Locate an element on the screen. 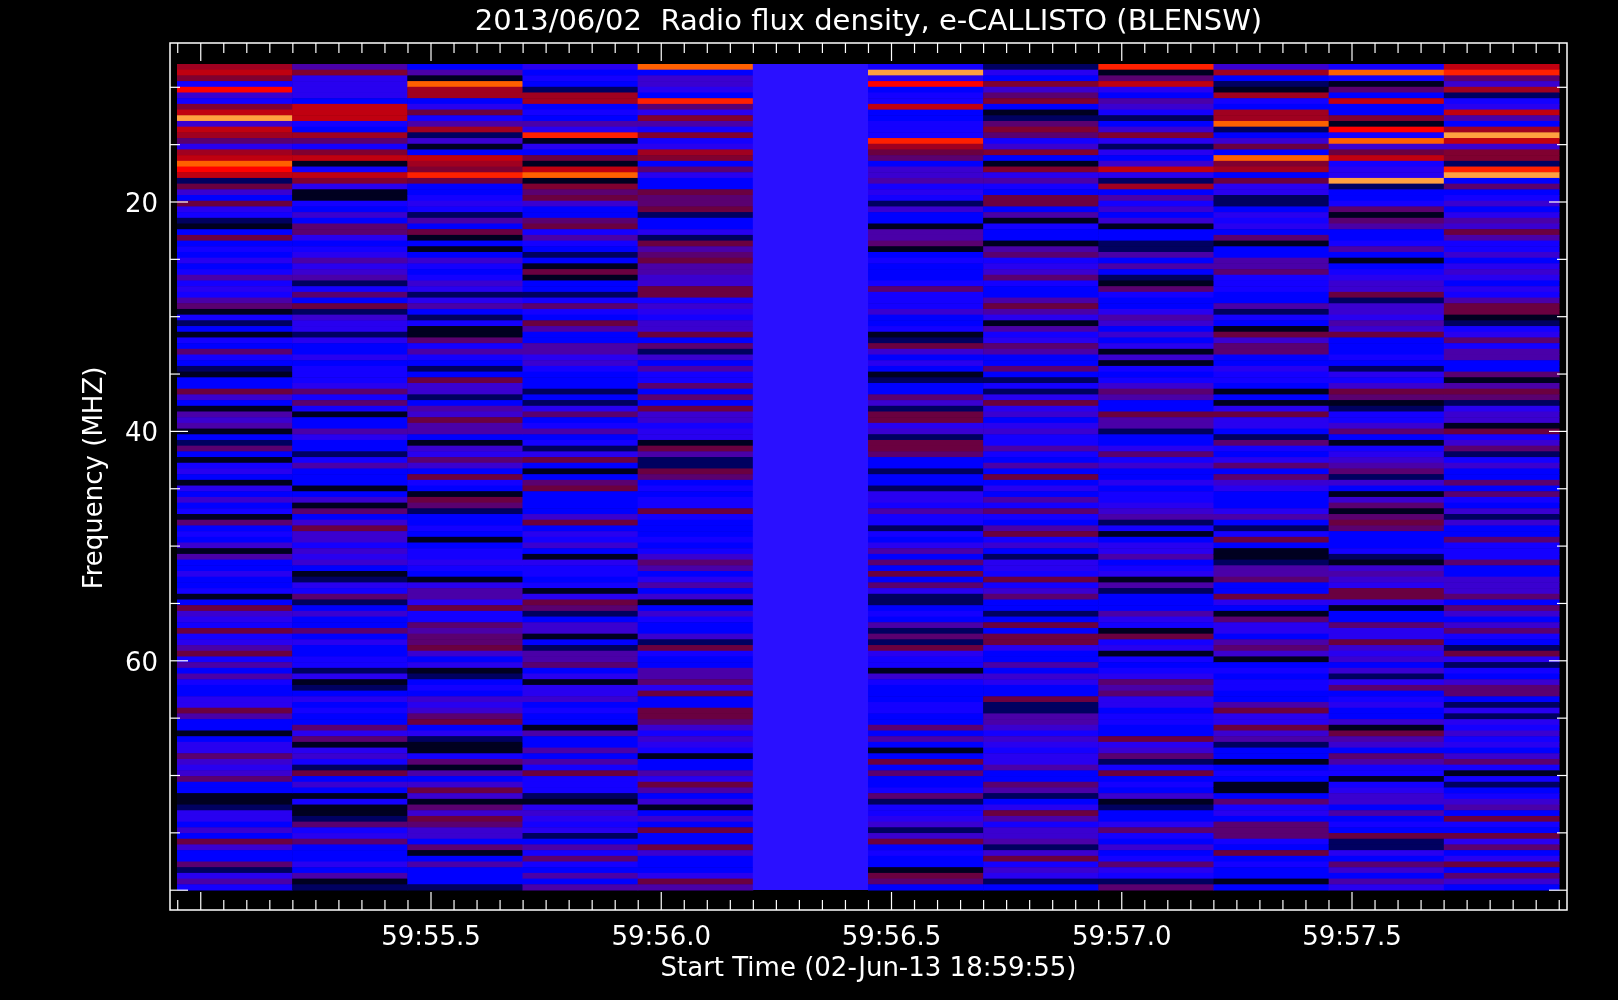  y-tick-label: 60 is located at coordinates (141, 661).